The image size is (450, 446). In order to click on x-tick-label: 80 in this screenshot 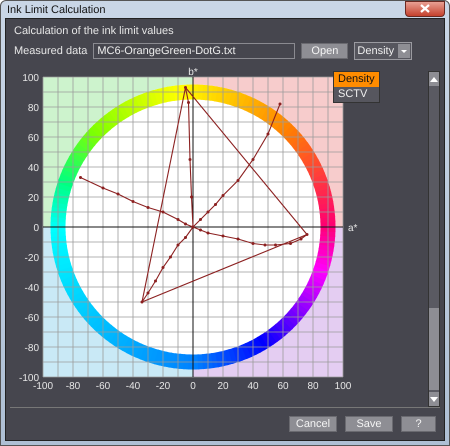, I will do `click(313, 386)`.